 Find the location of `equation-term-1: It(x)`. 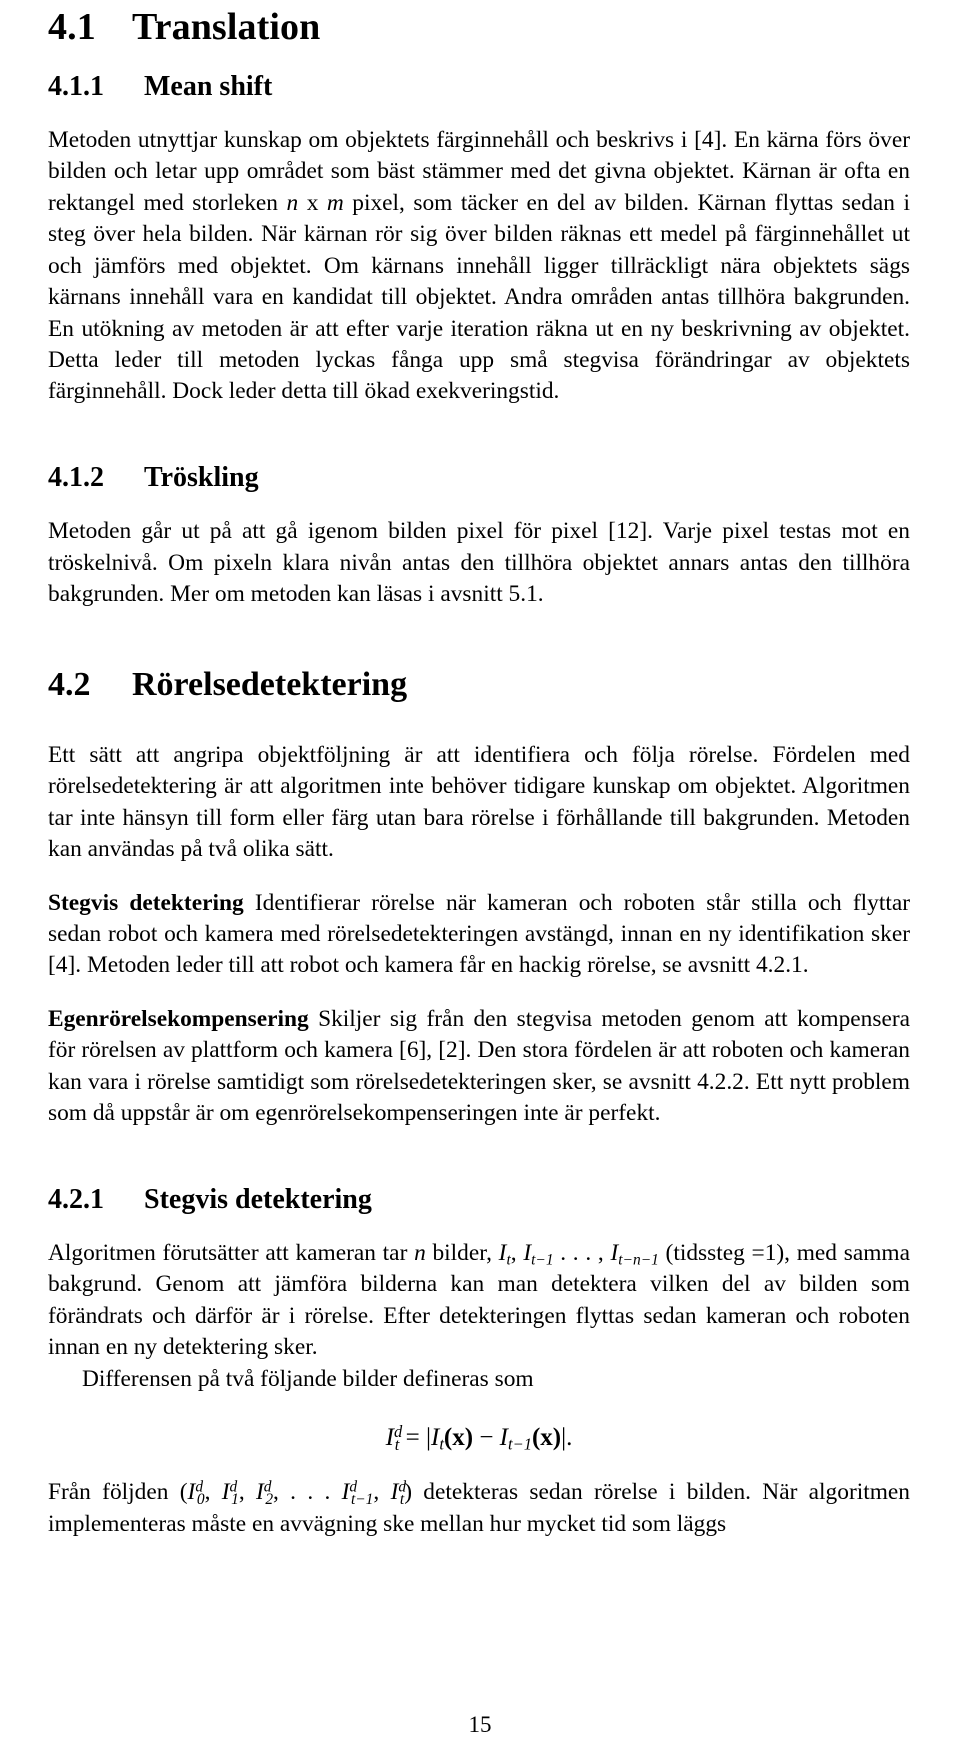

equation-term-1: It(x) is located at coordinates (452, 1439).